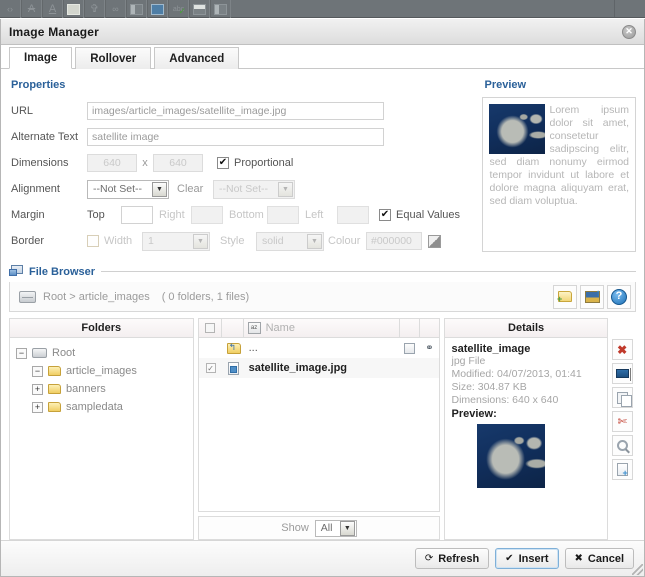  I want to click on border-width-select: 1 ▼, so click(176, 241).